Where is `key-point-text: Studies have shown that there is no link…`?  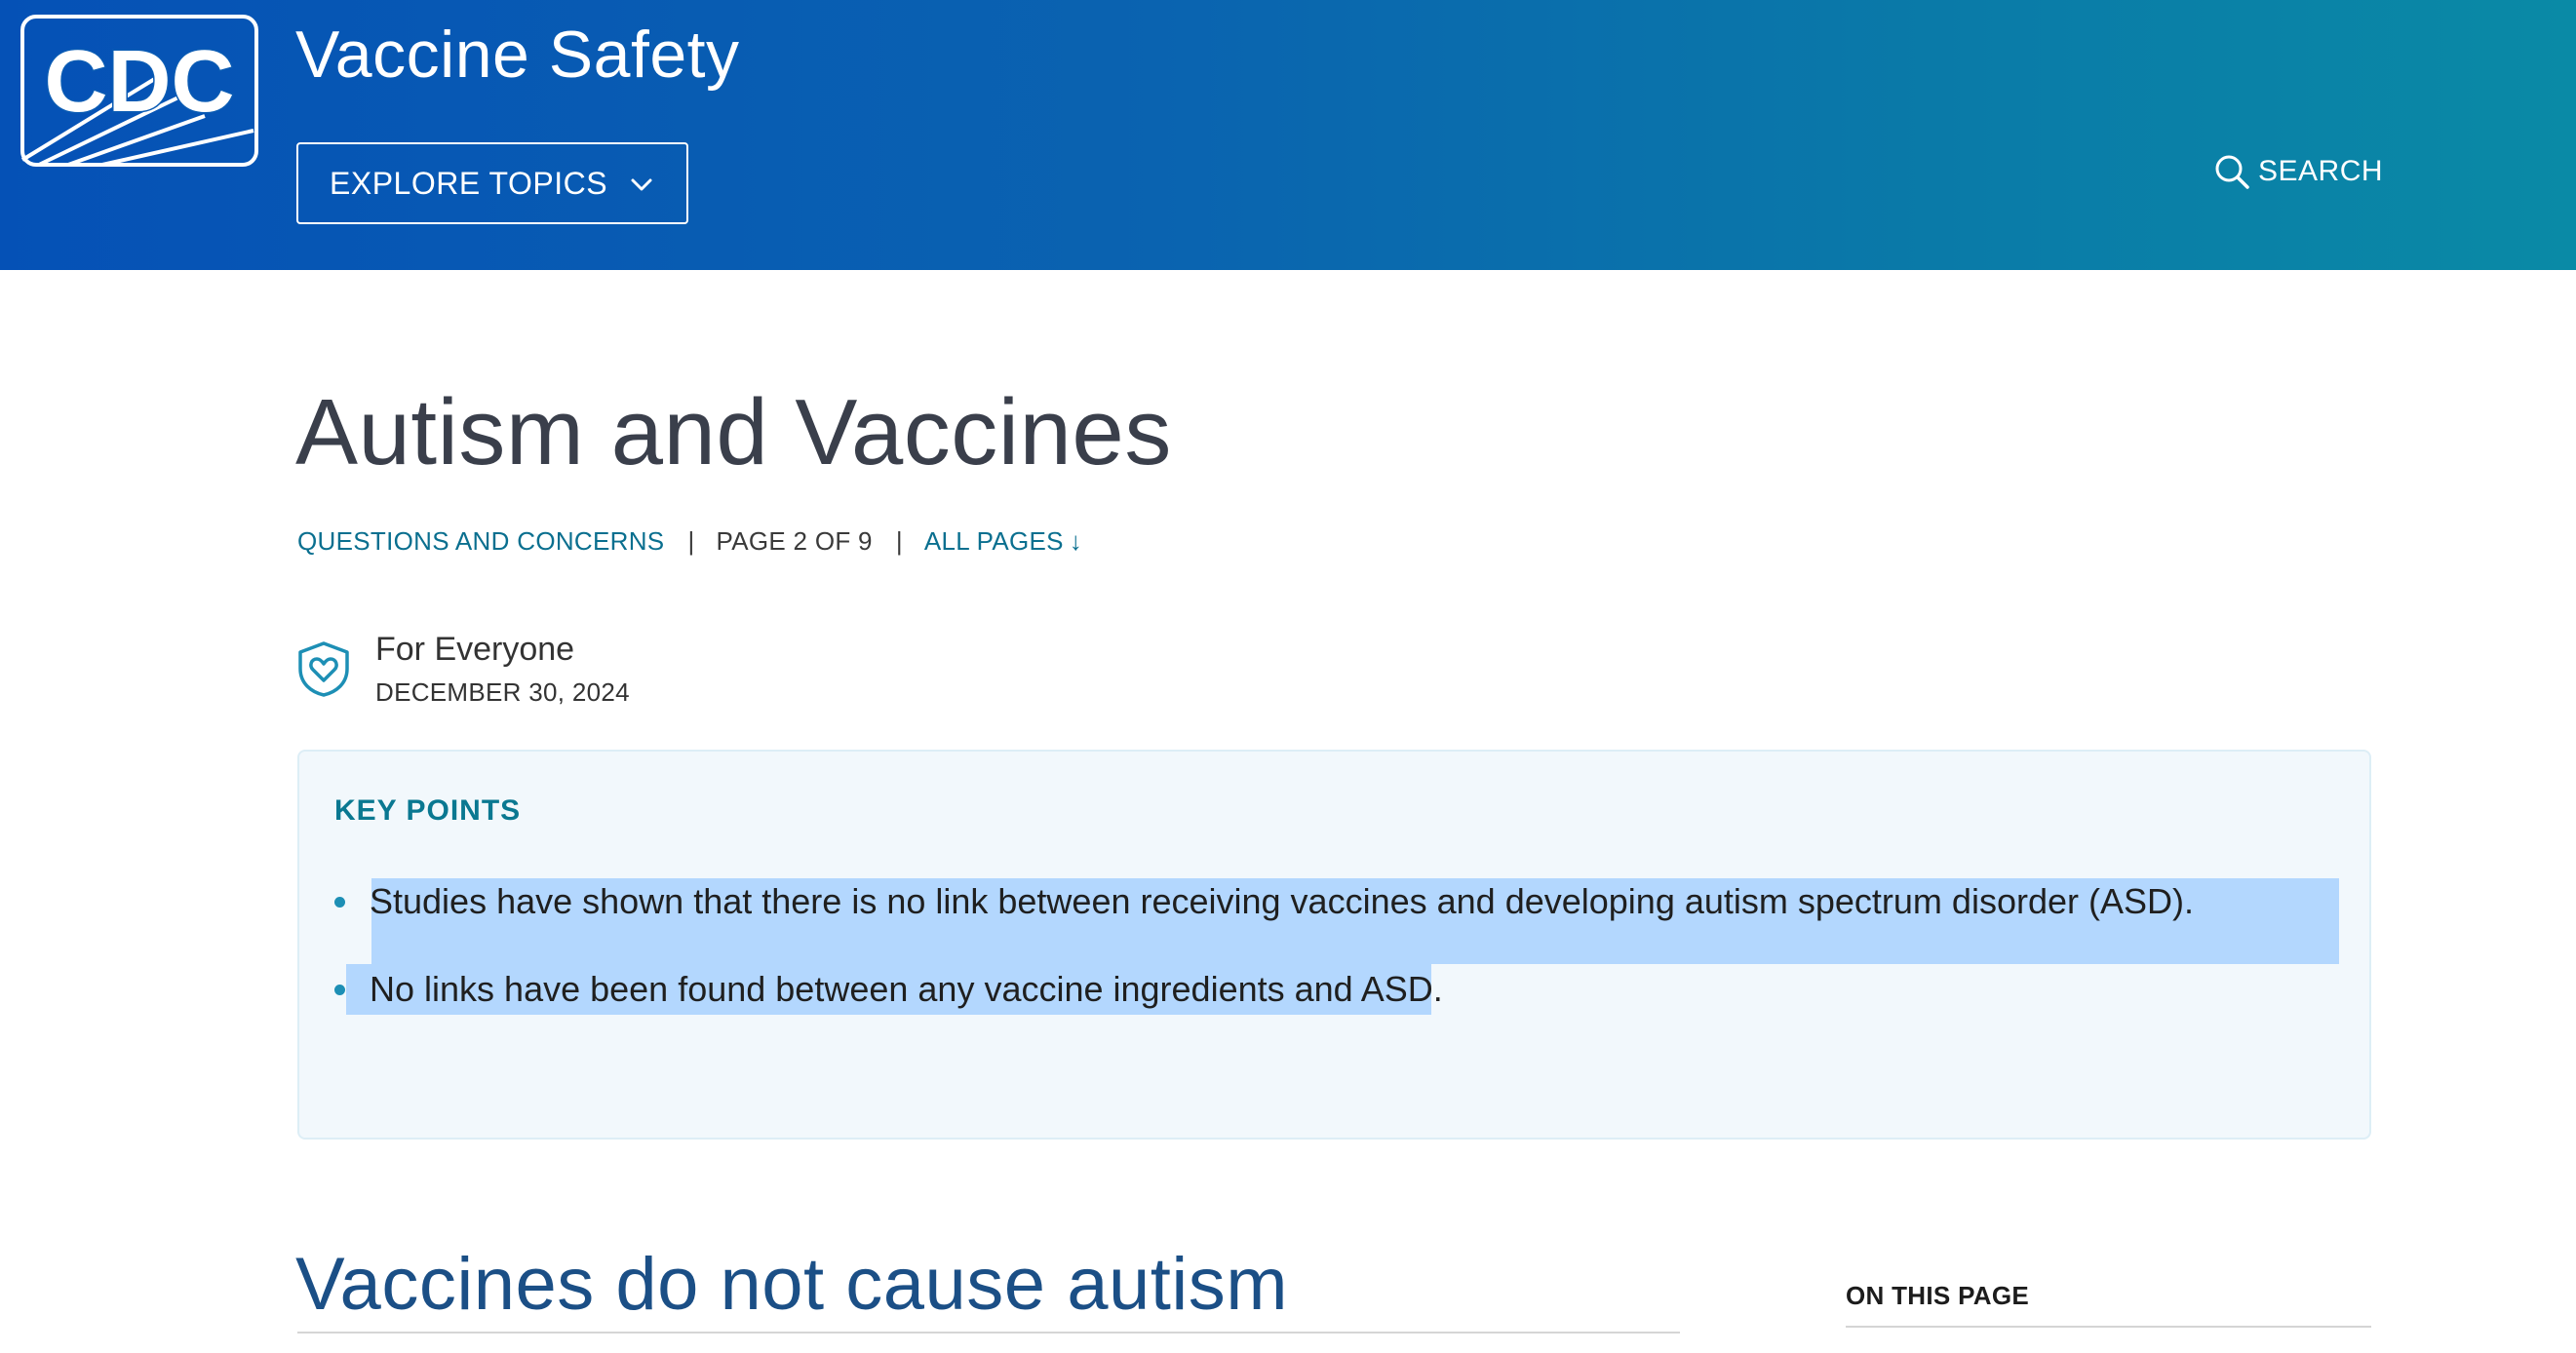
key-point-text: Studies have shown that there is no link… is located at coordinates (1282, 901).